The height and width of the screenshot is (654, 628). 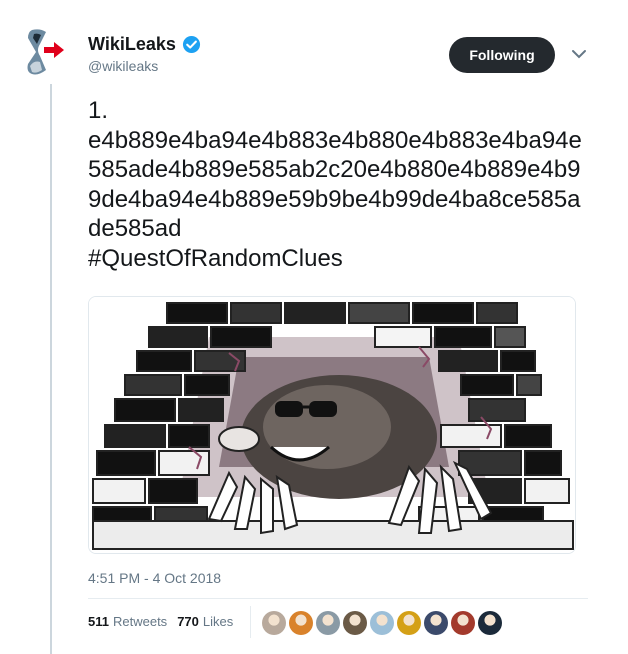 I want to click on retweets-stat: 511 Retweets, so click(x=127, y=621).